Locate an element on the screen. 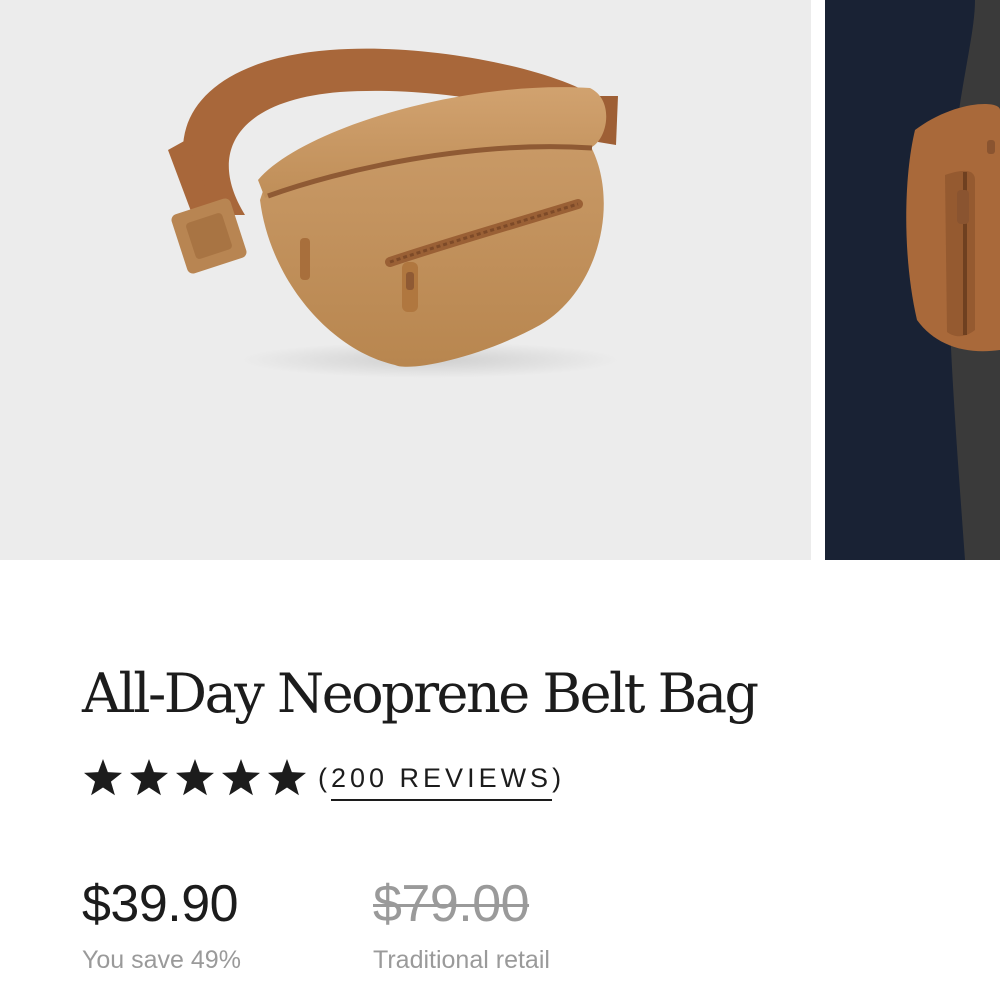  current-price-block: $39.90 You save 49% is located at coordinates (161, 923).